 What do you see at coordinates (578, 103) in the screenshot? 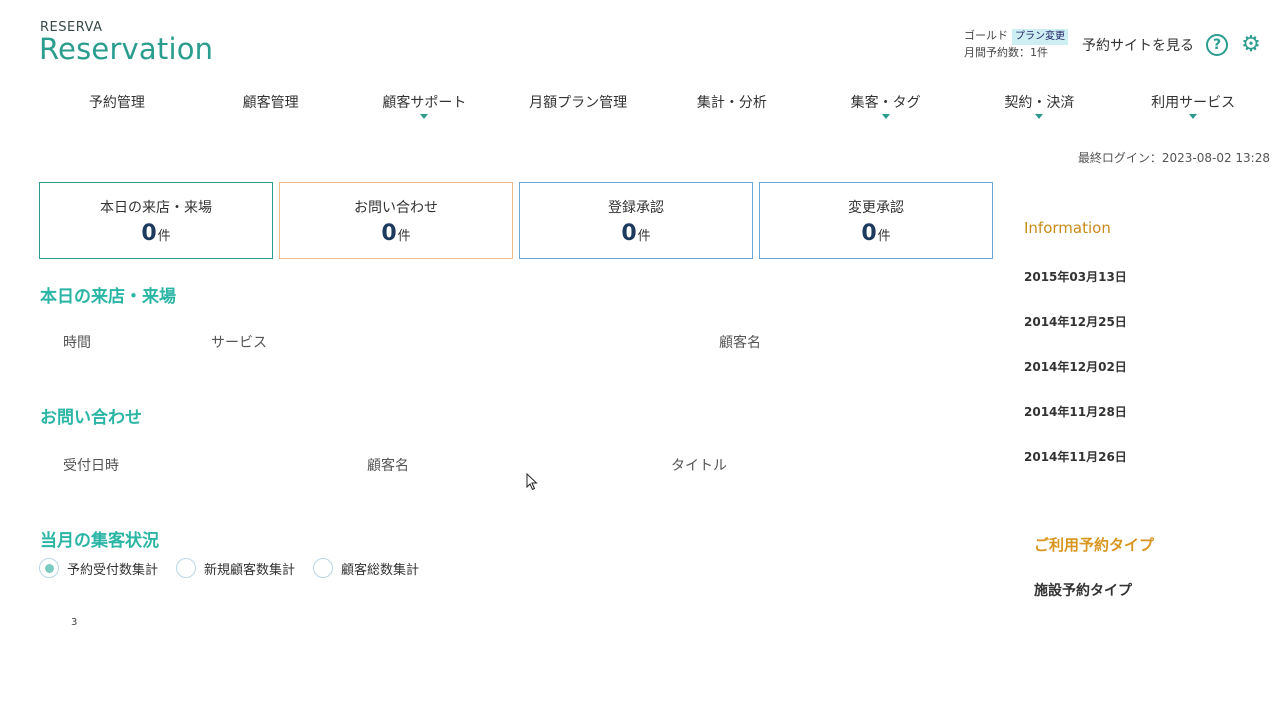
I see `nav-label: 月額プラン管理` at bounding box center [578, 103].